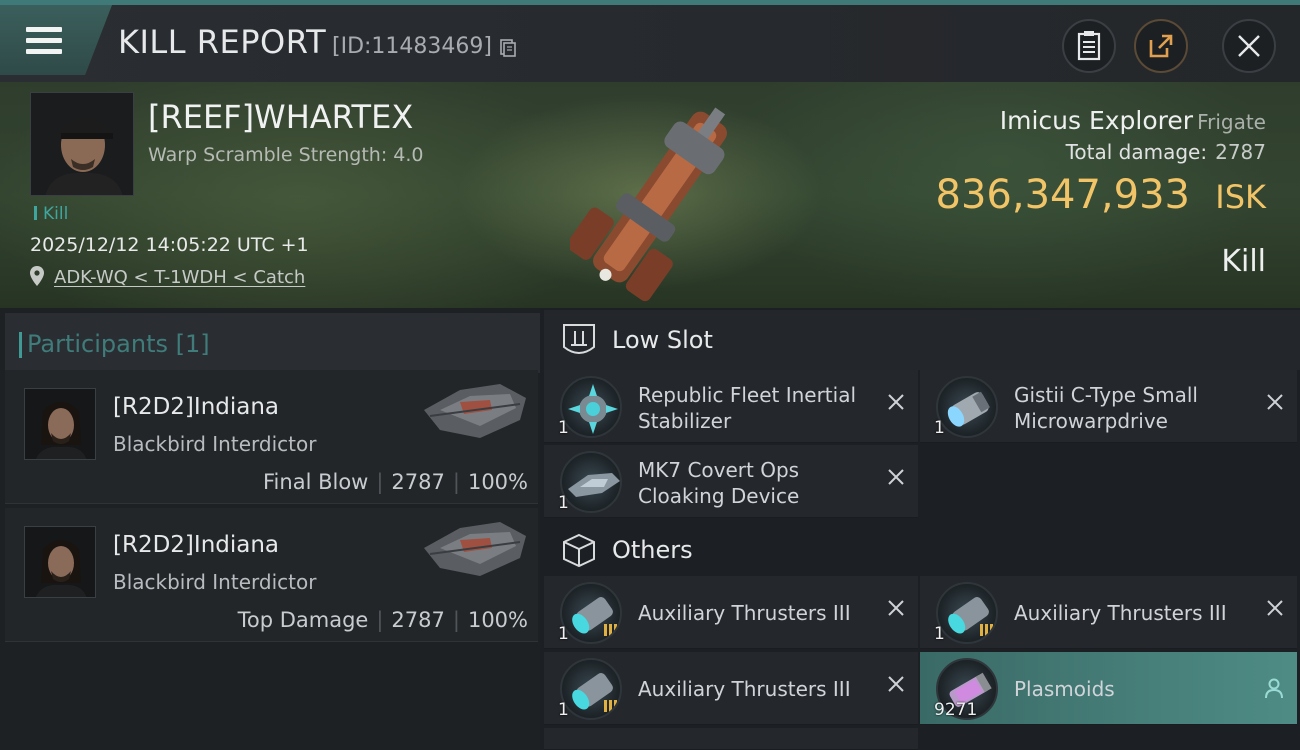 This screenshot has height=750, width=1300. I want to click on module-item: 1 Republic Fleet Inertial Stabilizer, so click(731, 406).